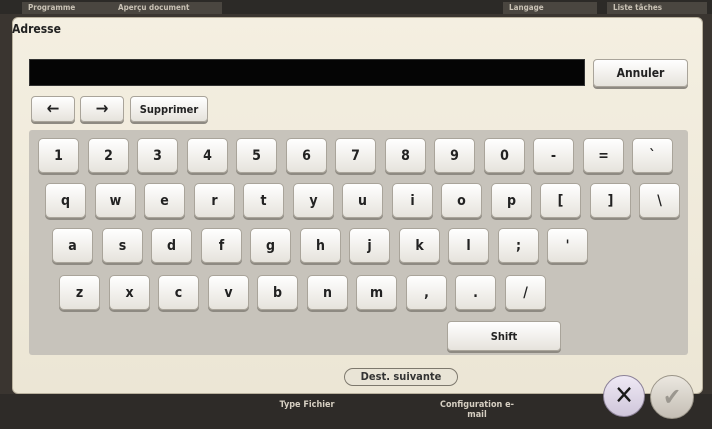 The image size is (712, 429). What do you see at coordinates (511, 200) in the screenshot?
I see `key: p` at bounding box center [511, 200].